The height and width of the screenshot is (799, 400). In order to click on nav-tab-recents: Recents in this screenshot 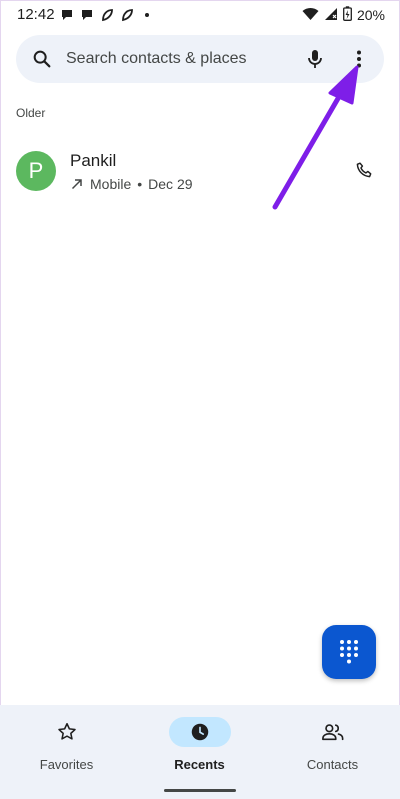, I will do `click(199, 752)`.